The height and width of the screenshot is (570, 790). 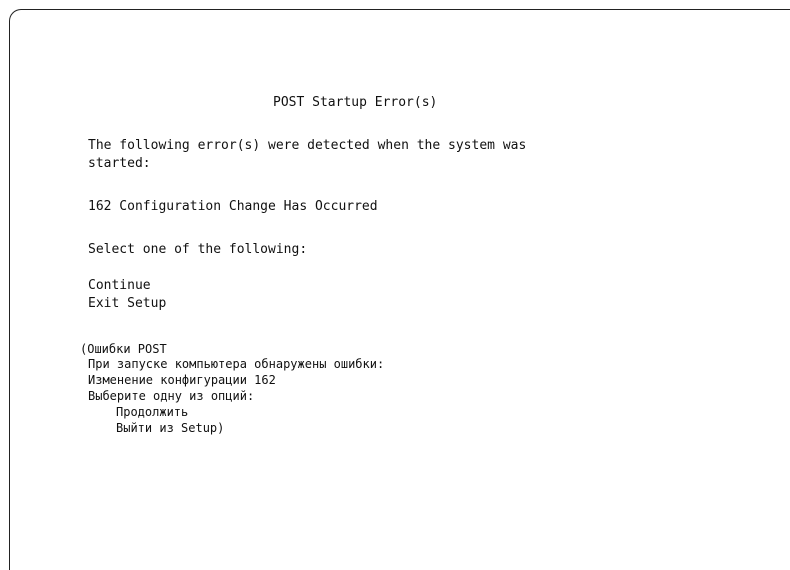 What do you see at coordinates (233, 206) in the screenshot?
I see `error-code-line: 162 Configuration Change Has Occurred` at bounding box center [233, 206].